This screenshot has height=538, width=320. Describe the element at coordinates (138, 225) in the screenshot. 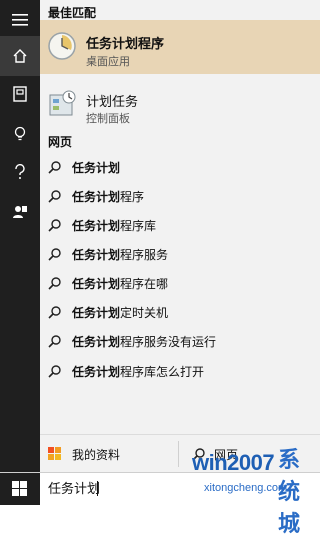

I see `suggestion-rest: 程序库` at that location.